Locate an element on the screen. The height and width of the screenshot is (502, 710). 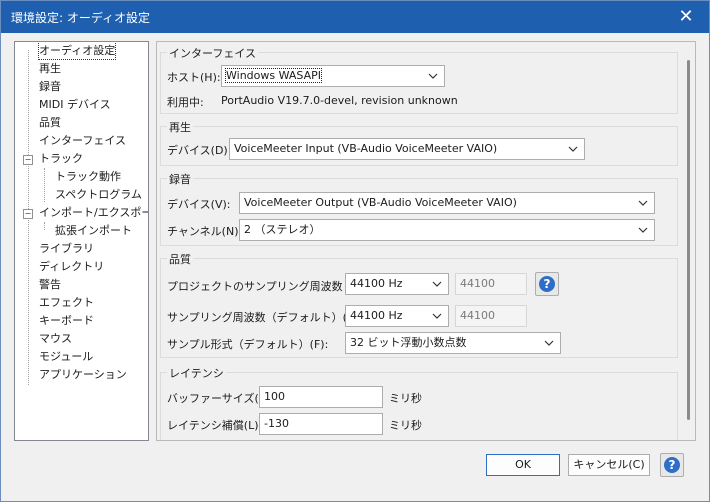
host-label: ホスト(H): is located at coordinates (194, 77).